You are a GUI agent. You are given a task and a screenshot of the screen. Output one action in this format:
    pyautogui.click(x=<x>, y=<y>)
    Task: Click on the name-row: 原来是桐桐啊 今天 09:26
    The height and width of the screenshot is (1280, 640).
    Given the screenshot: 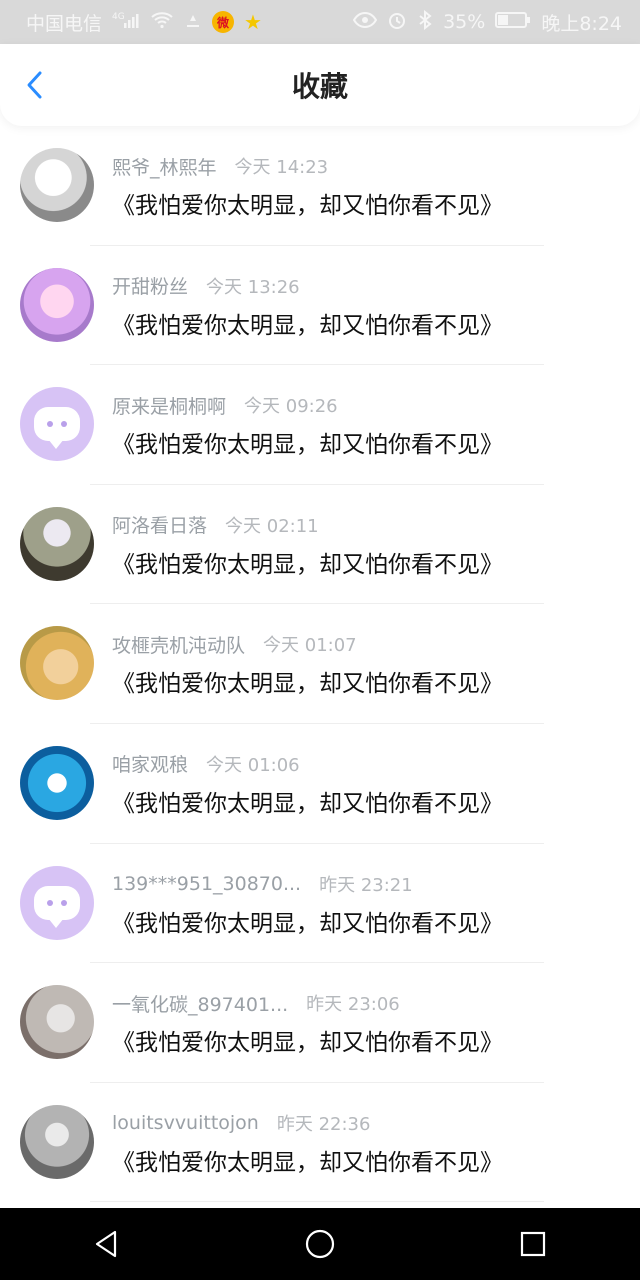 What is the action you would take?
    pyautogui.click(x=225, y=405)
    